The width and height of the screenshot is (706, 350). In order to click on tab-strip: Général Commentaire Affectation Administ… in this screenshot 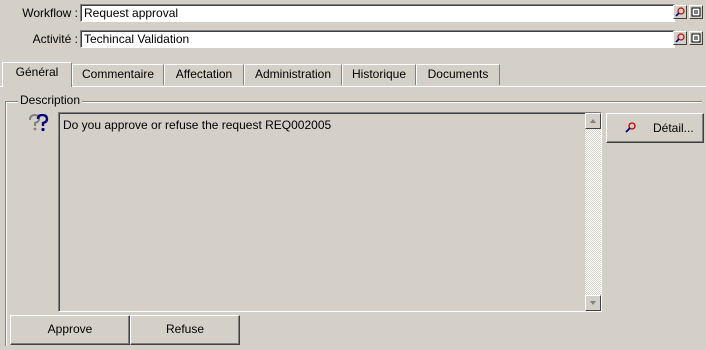, I will do `click(353, 74)`.